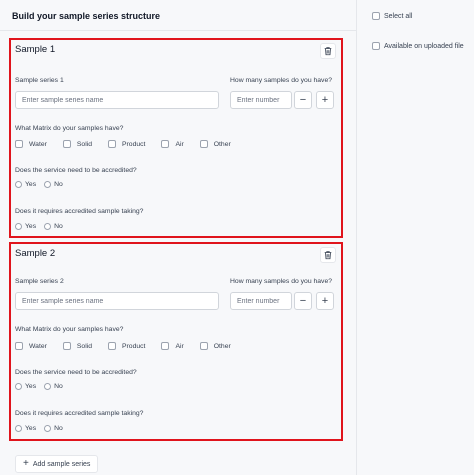 The height and width of the screenshot is (475, 474). I want to click on select-all-checkbox, so click(376, 16).